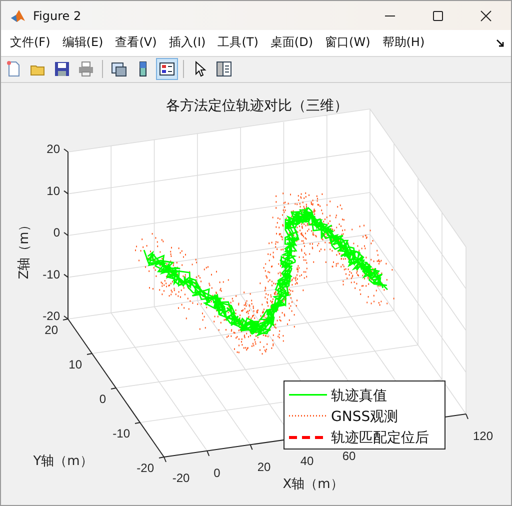  What do you see at coordinates (57, 15) in the screenshot?
I see `window-title: Figure 2` at bounding box center [57, 15].